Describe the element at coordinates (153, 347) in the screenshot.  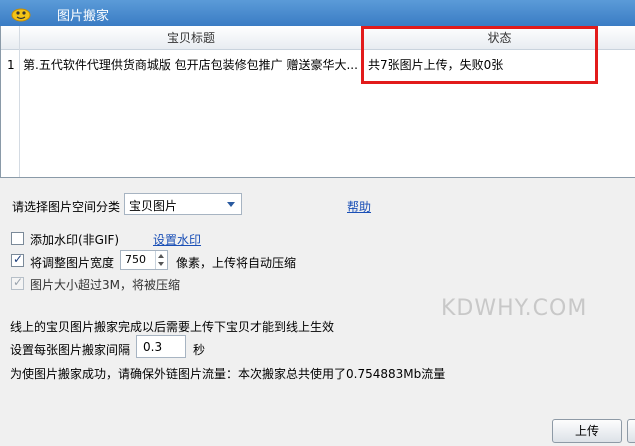
I see `interval-value: 0.3` at that location.